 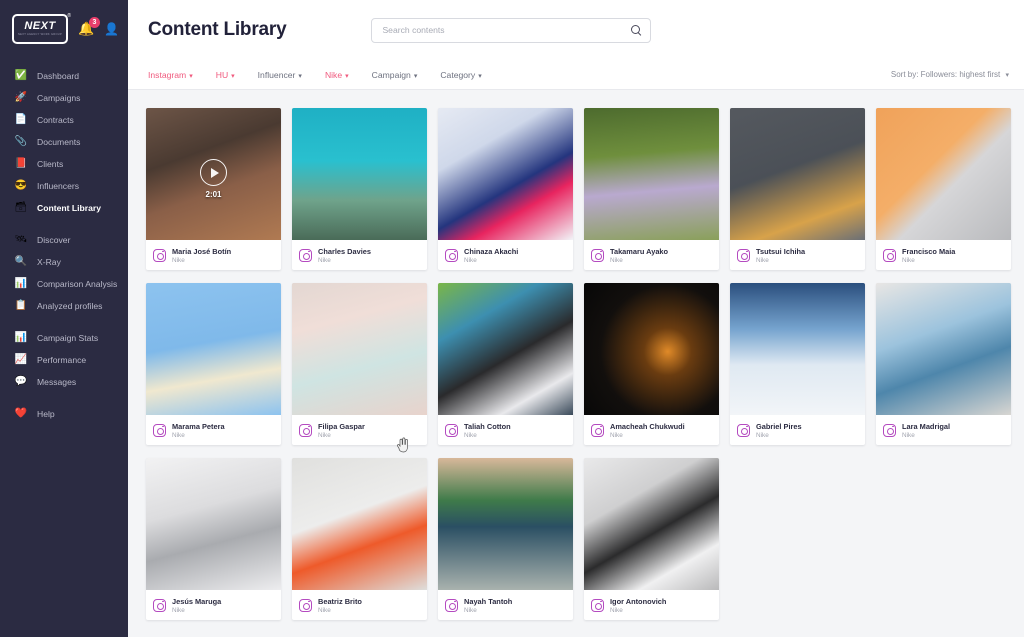 I want to click on logo-subtext: NEXT AGENCY WORK GROUP, so click(x=40, y=35).